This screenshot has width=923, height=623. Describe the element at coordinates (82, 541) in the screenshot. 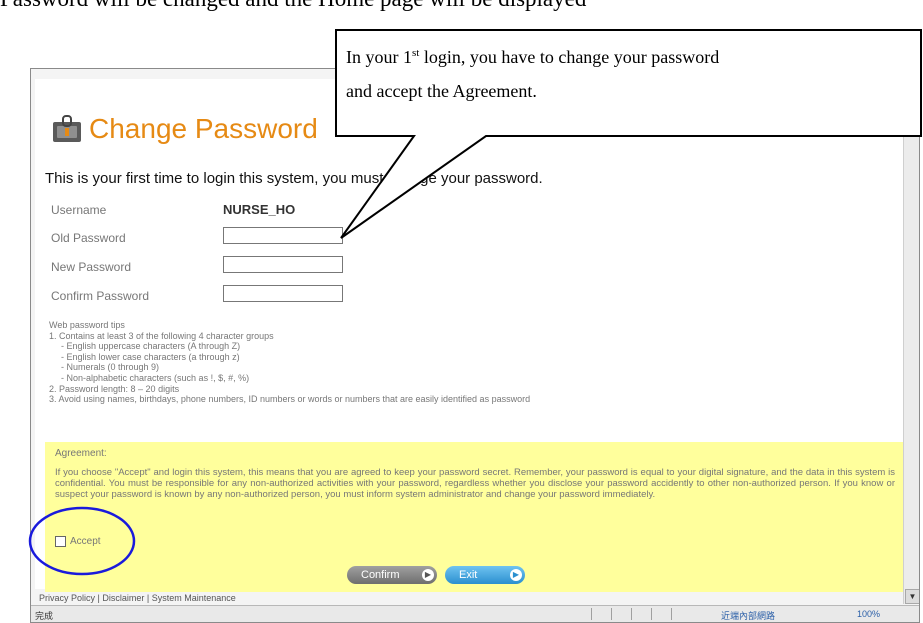

I see `accept-highlight-circle` at that location.